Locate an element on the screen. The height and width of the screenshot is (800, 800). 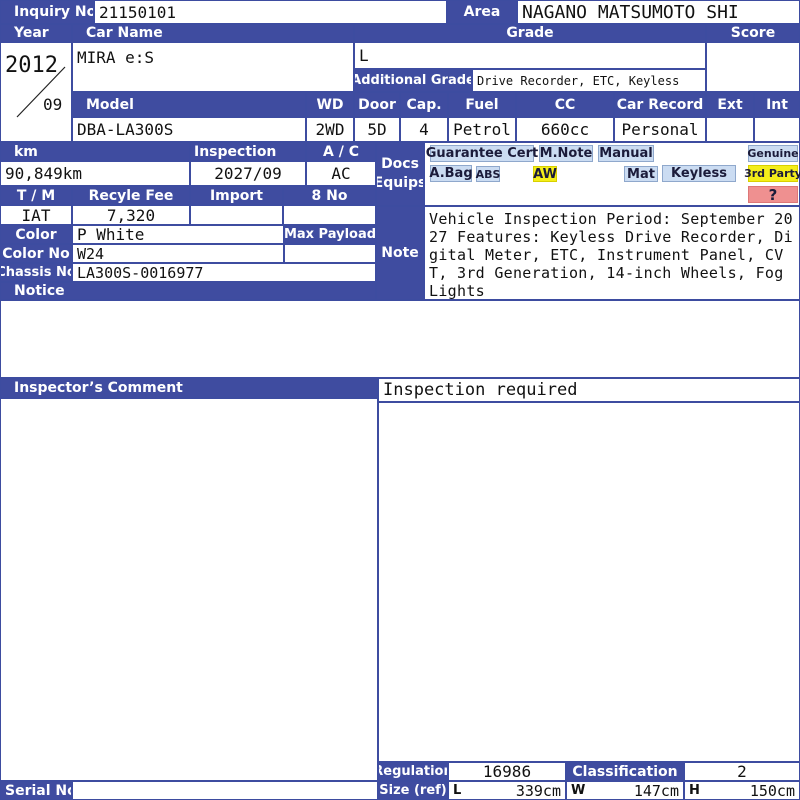
inspector-comment-value: Inspection required is located at coordinates (589, 390).